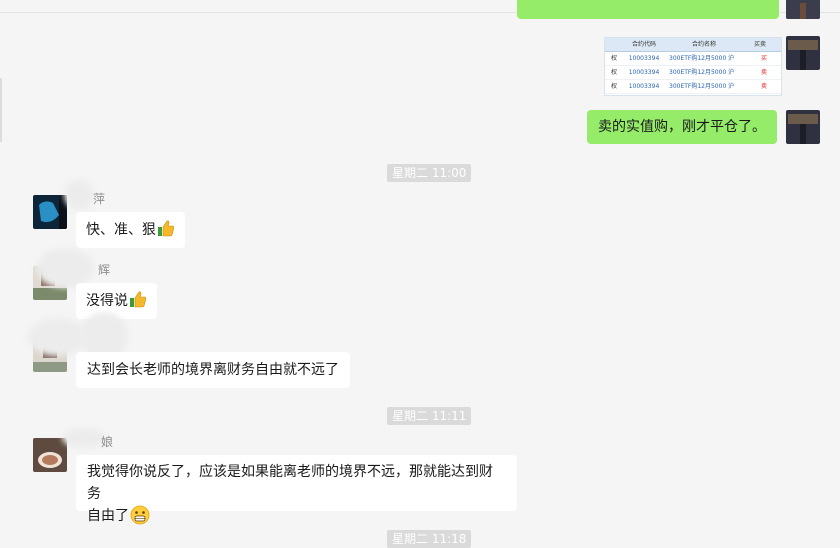  Describe the element at coordinates (703, 44) in the screenshot. I see `table-header-name: 合约名称` at that location.